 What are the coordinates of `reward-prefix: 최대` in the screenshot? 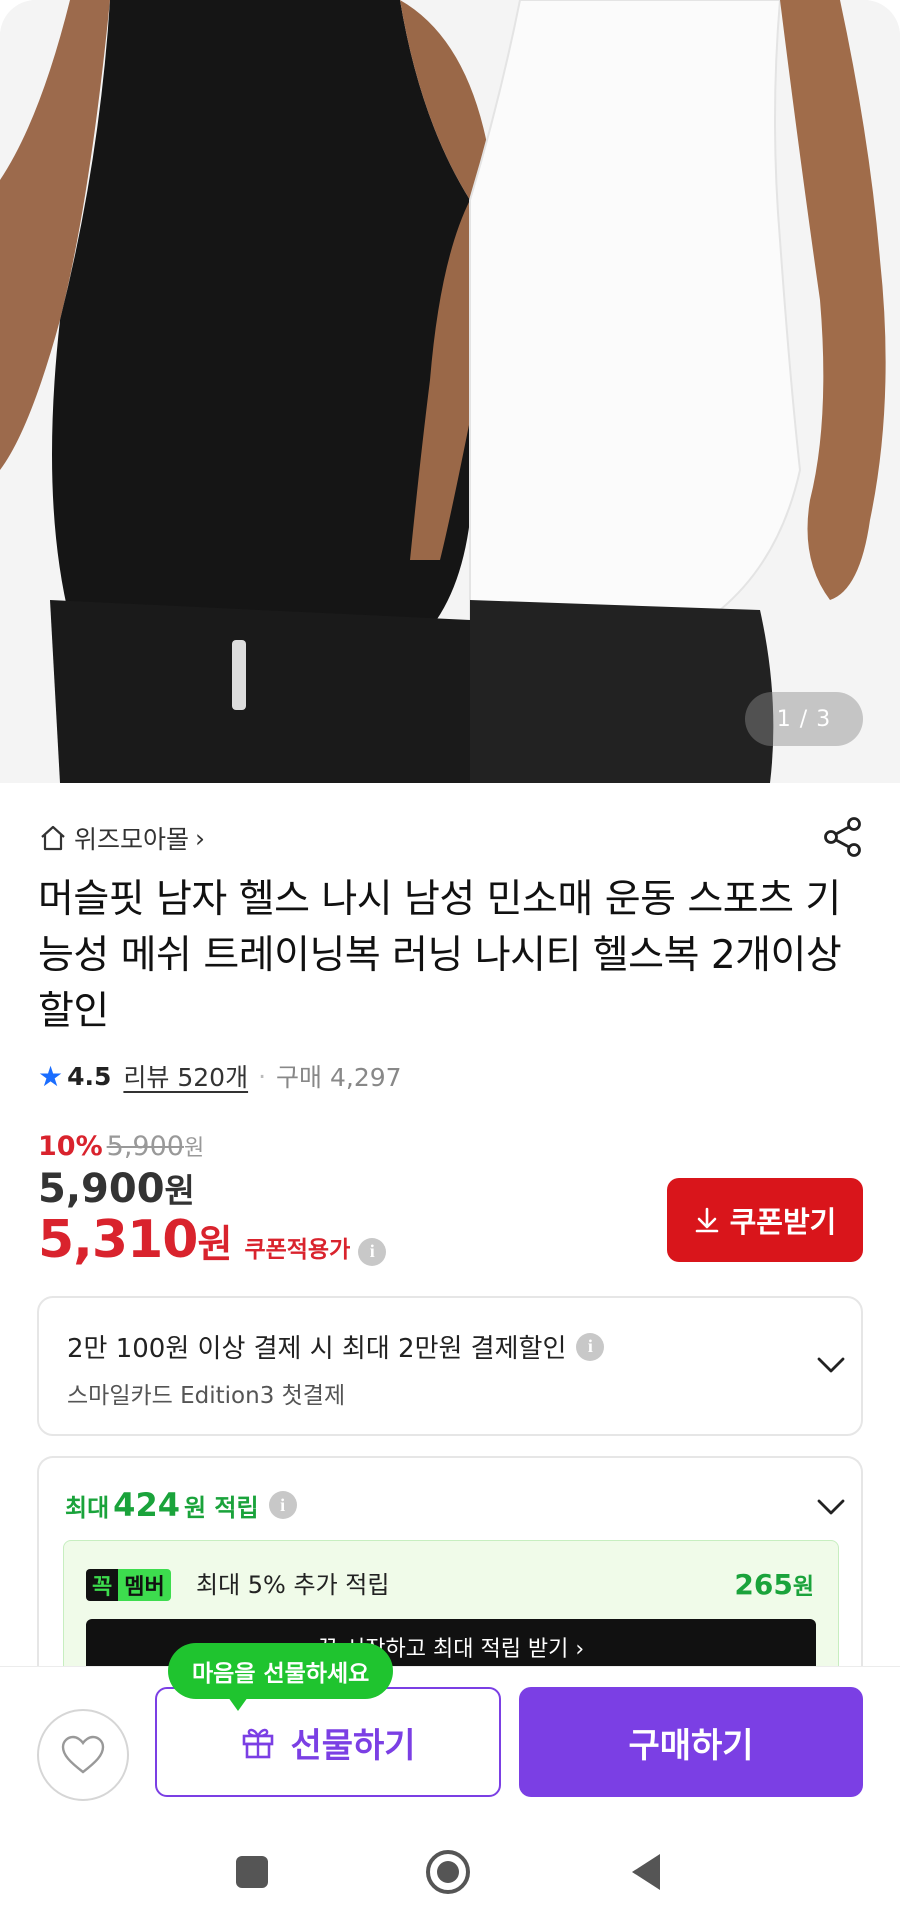 It's located at (87, 1507).